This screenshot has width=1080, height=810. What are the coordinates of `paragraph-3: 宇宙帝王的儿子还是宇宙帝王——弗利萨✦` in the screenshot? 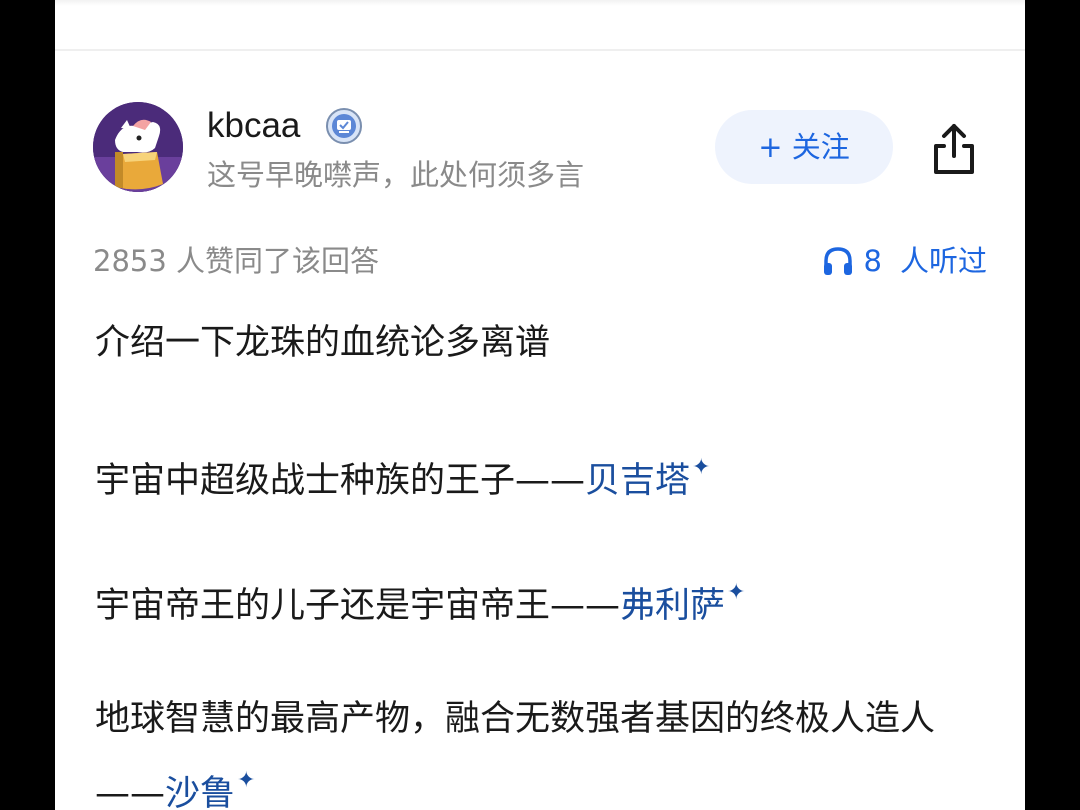 It's located at (420, 599).